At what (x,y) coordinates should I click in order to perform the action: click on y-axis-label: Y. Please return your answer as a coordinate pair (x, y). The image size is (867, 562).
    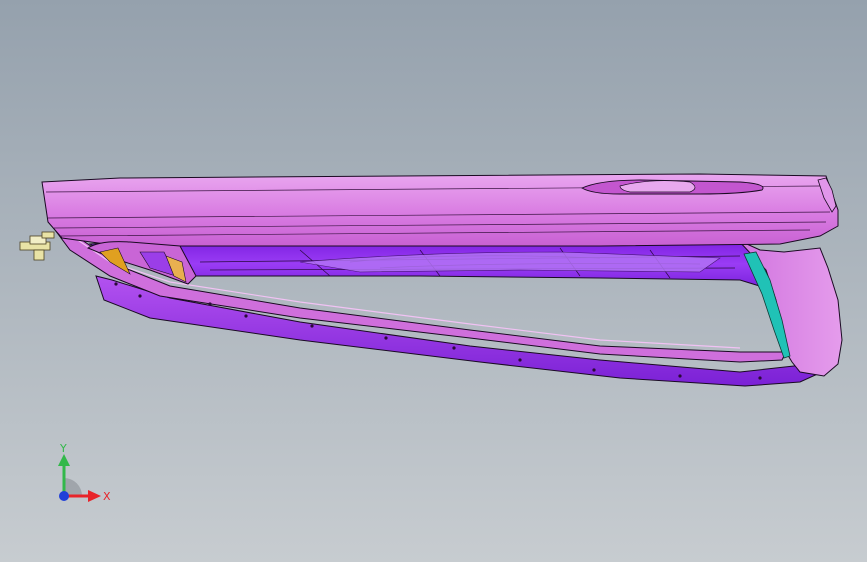
    Looking at the image, I should click on (63, 448).